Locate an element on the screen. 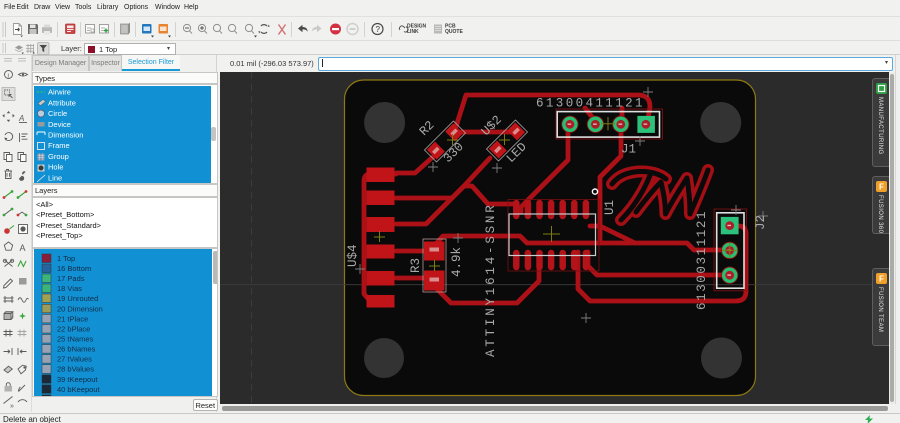  svg-text: J2 is located at coordinates (761, 222).